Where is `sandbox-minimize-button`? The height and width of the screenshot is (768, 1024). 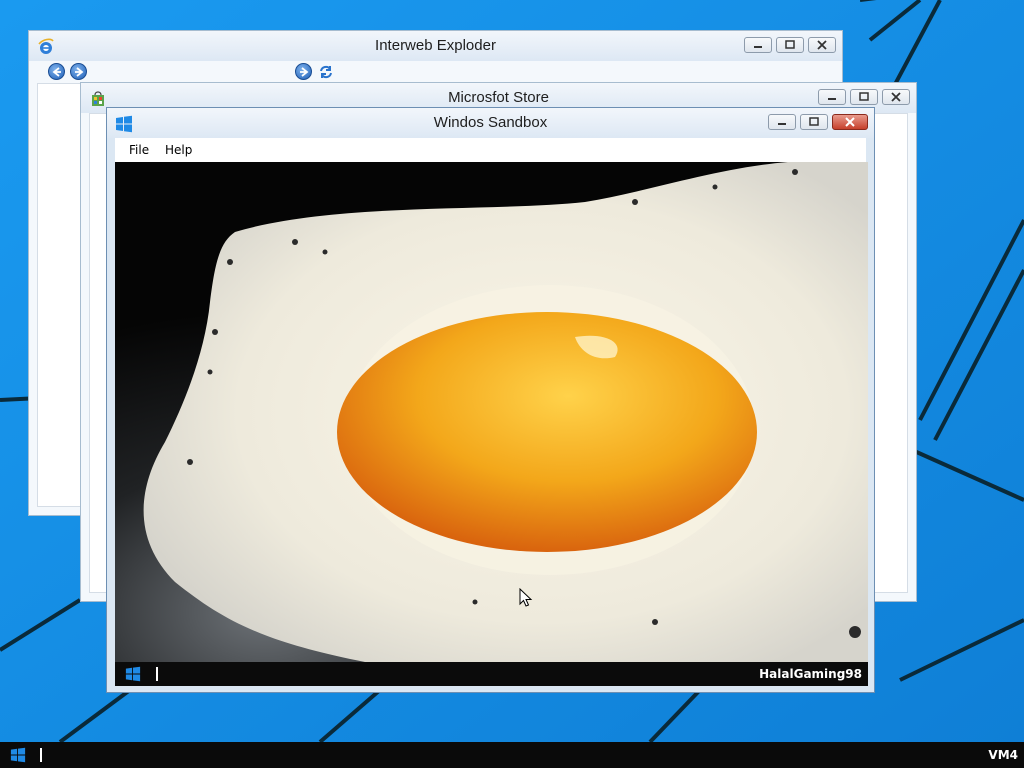
sandbox-minimize-button is located at coordinates (782, 122).